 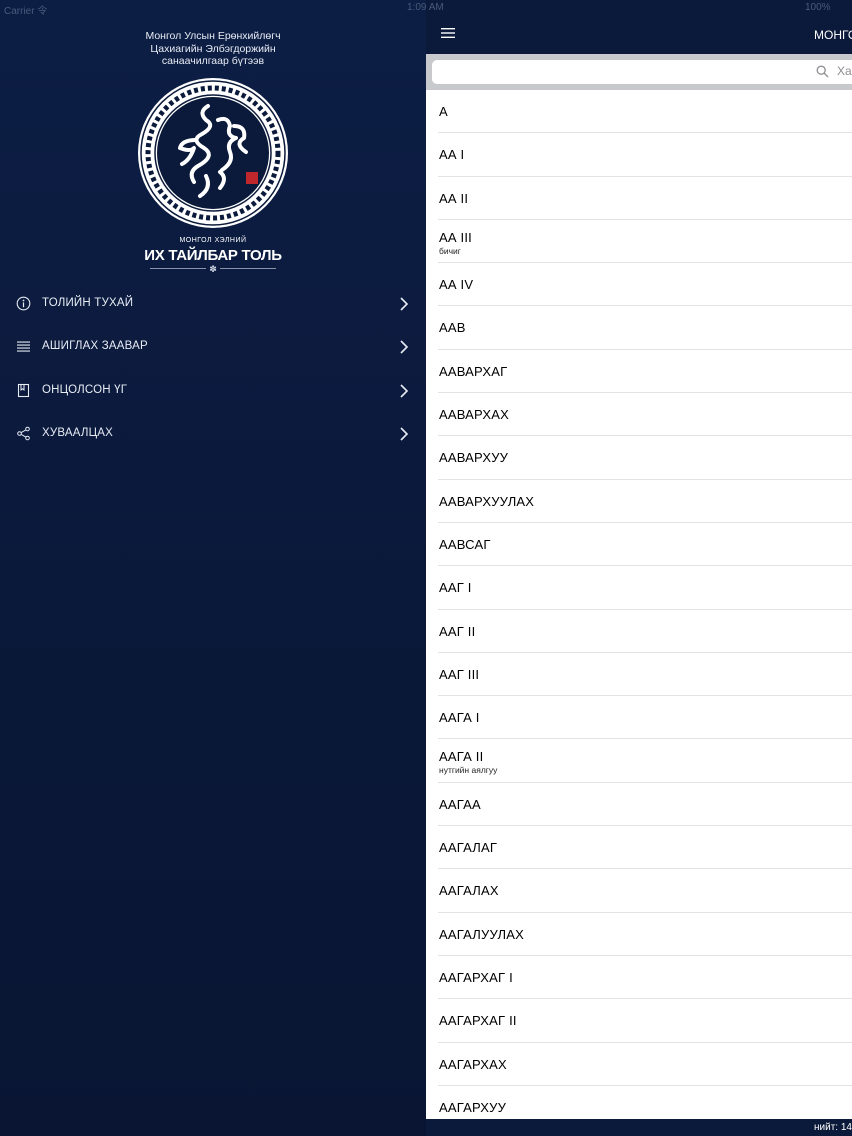 What do you see at coordinates (645, 1021) in the screenshot?
I see `list-item: ААГАРХАГ II` at bounding box center [645, 1021].